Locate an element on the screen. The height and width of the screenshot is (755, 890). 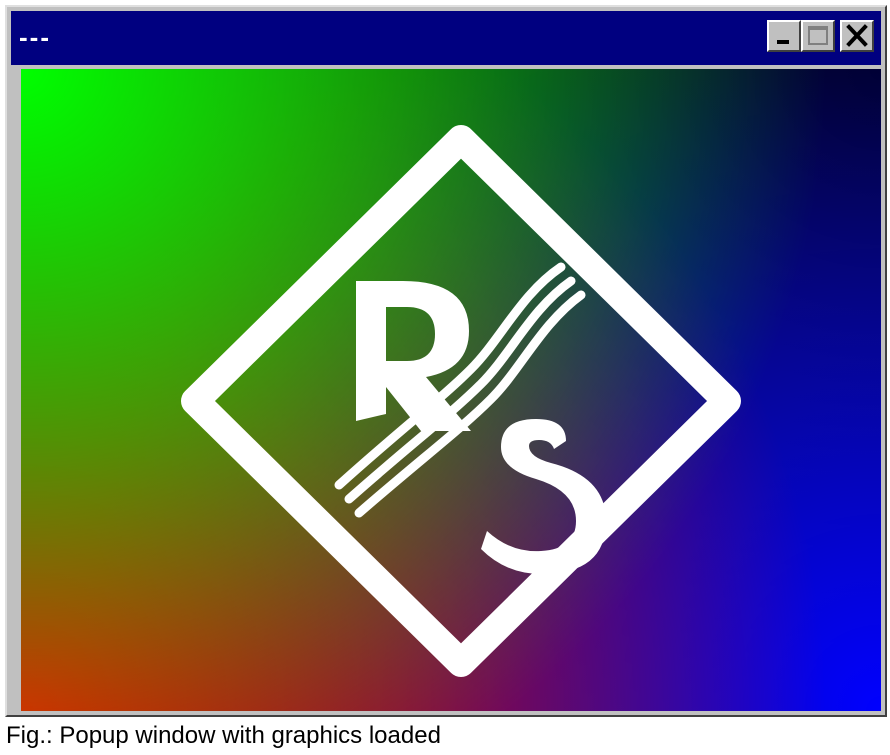
title-bar: --- is located at coordinates (446, 38).